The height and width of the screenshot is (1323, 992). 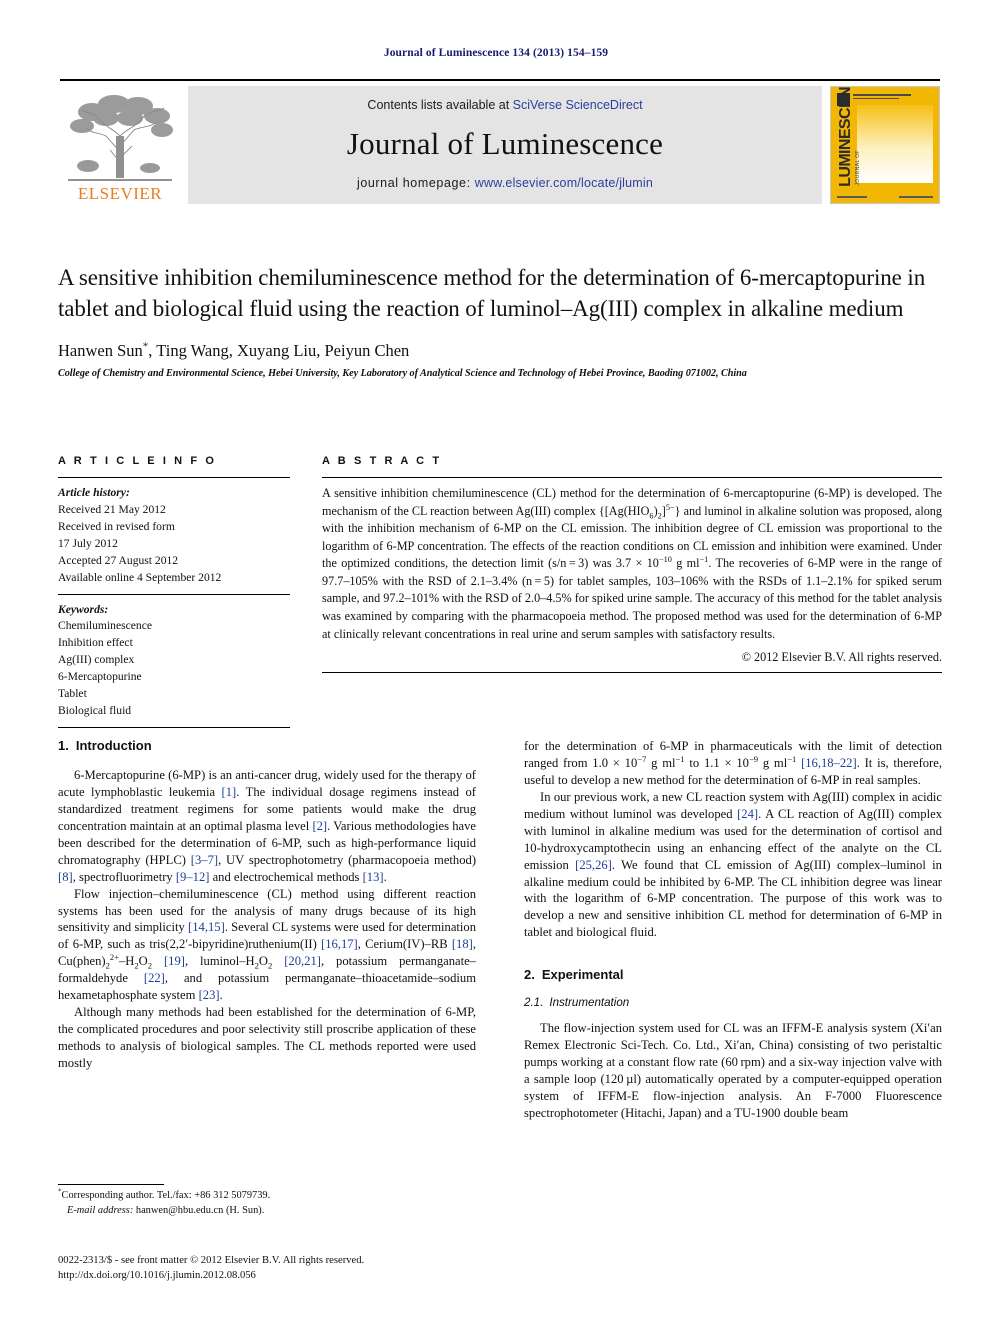 What do you see at coordinates (204, 860) in the screenshot?
I see `citation-ref: [3–7]` at bounding box center [204, 860].